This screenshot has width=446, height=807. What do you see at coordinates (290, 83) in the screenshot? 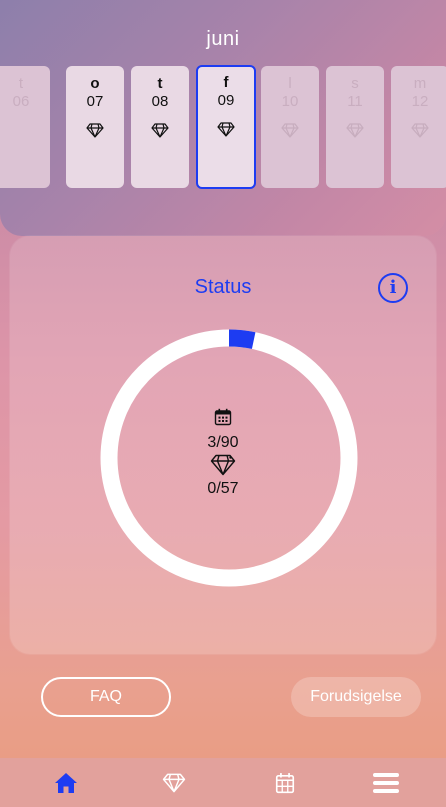
I see `day-name: l` at bounding box center [290, 83].